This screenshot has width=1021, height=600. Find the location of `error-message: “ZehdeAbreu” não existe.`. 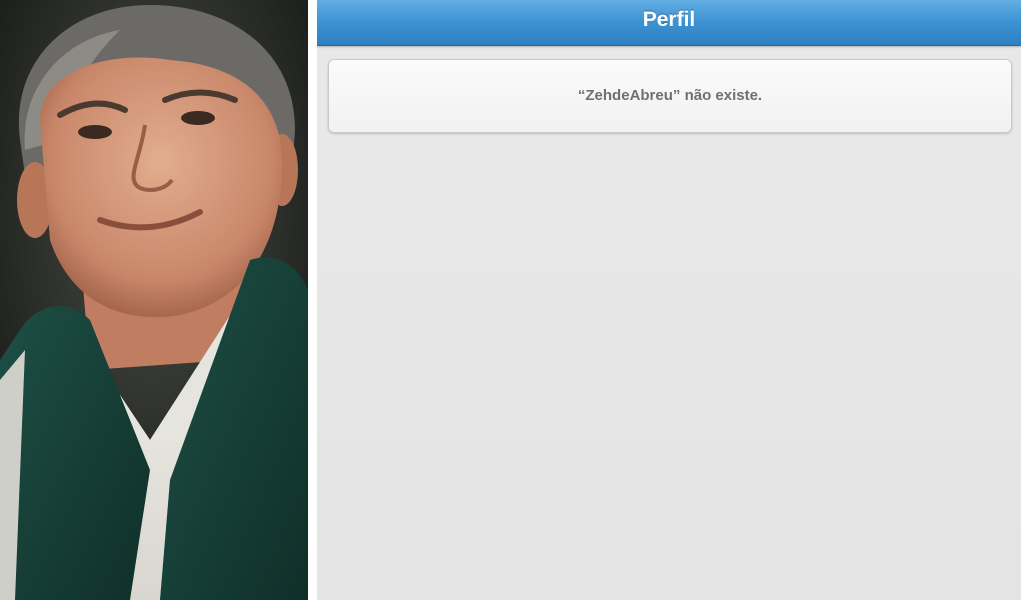

error-message: “ZehdeAbreu” não existe. is located at coordinates (670, 95).